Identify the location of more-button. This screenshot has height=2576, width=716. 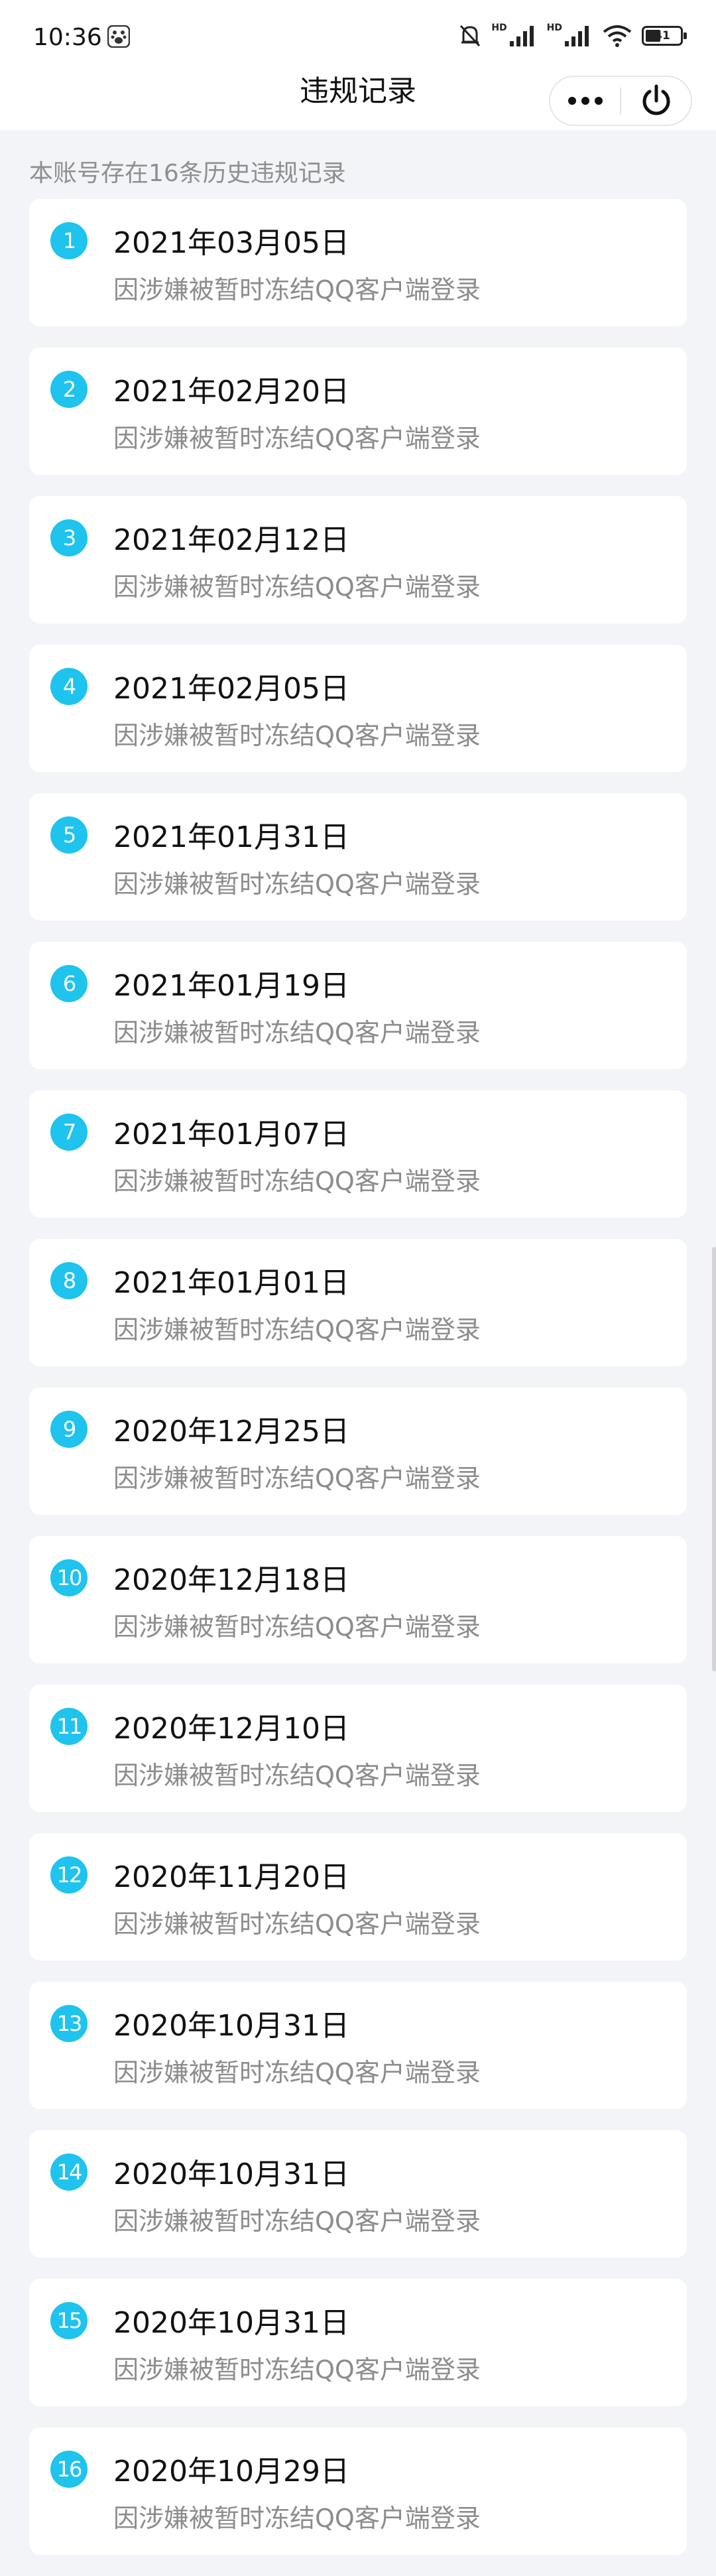
(585, 101).